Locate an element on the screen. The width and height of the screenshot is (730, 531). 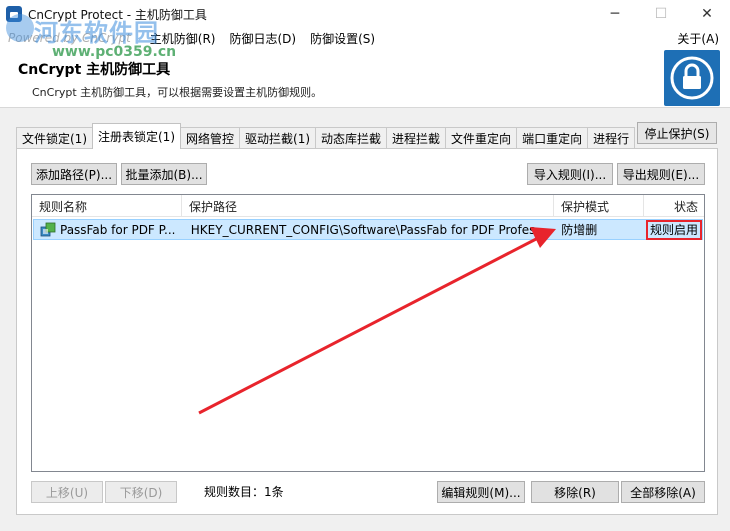
remove-all-button: 全部移除(A) is located at coordinates (663, 492).